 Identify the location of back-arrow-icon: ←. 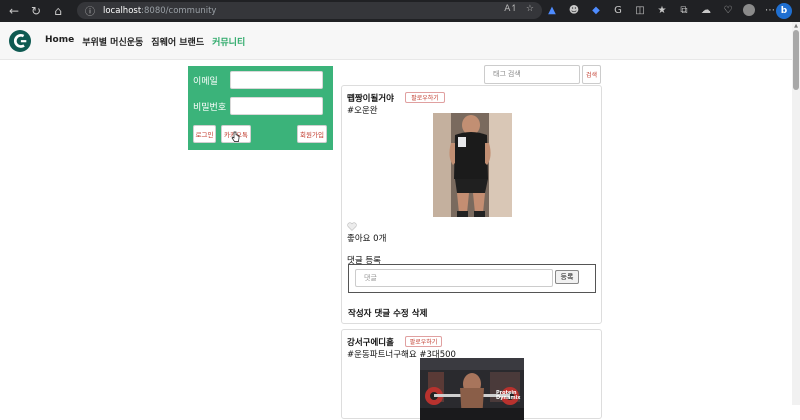
(14, 11).